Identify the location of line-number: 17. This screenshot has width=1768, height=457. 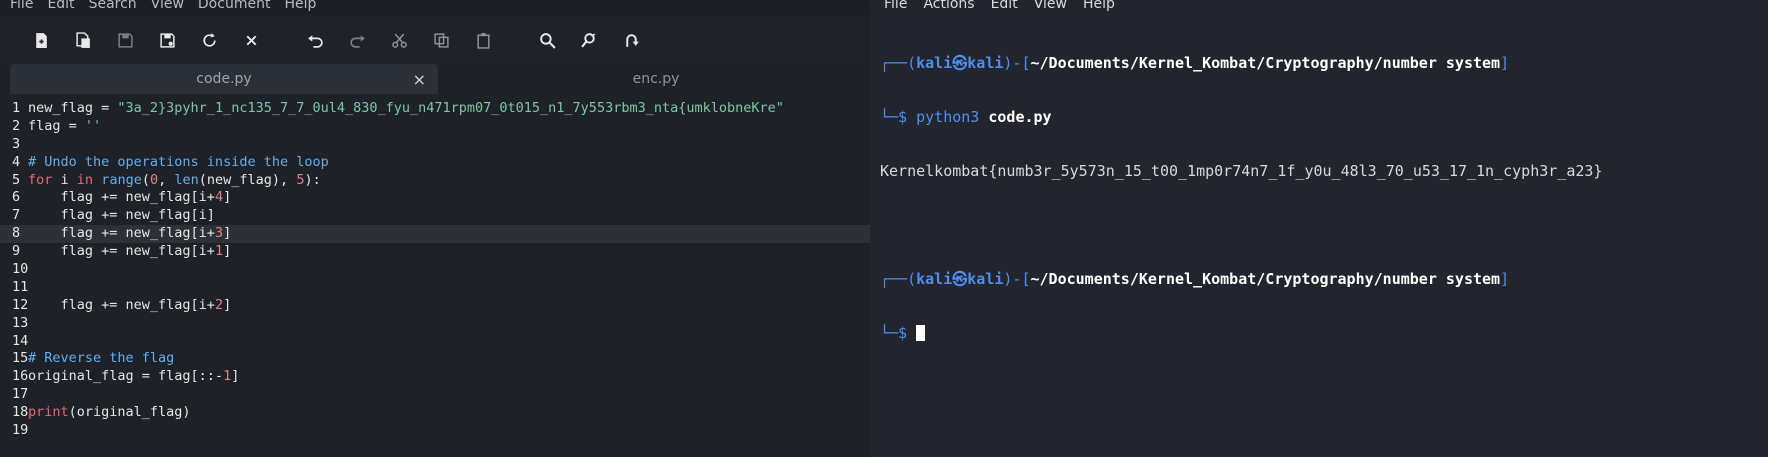
(20, 394).